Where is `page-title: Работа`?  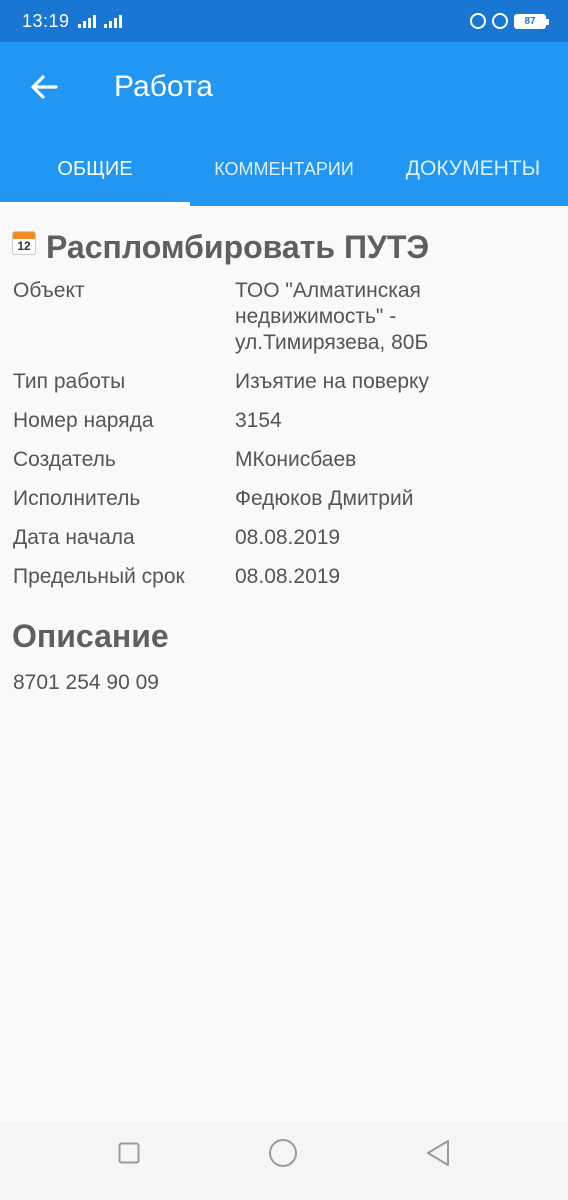 page-title: Работа is located at coordinates (163, 86).